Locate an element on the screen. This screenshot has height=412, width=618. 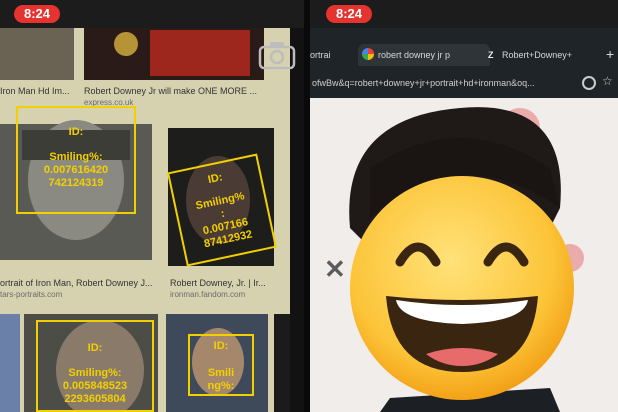
smiling-value: 0.007616420 is located at coordinates (76, 170).